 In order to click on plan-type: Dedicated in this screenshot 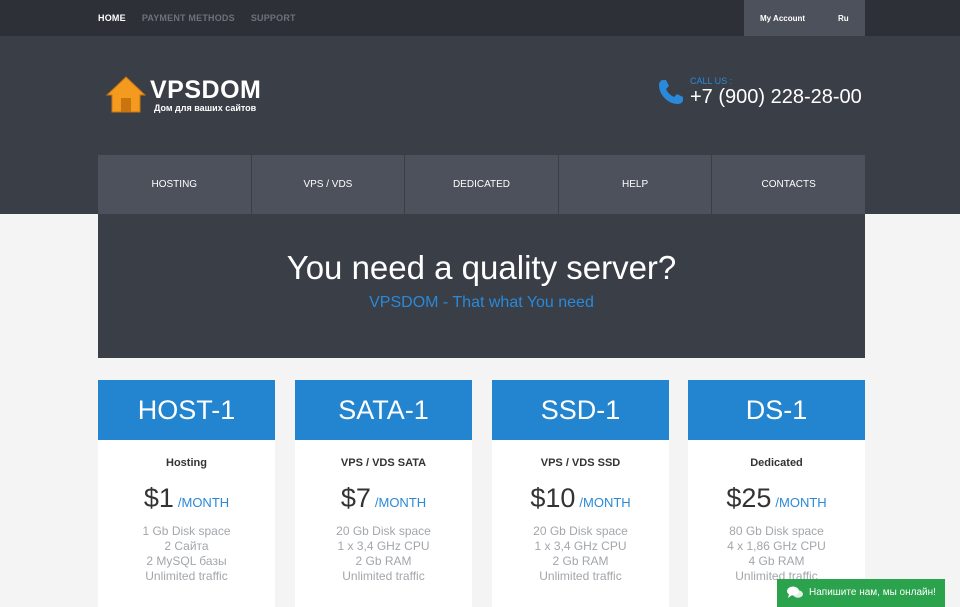, I will do `click(776, 463)`.